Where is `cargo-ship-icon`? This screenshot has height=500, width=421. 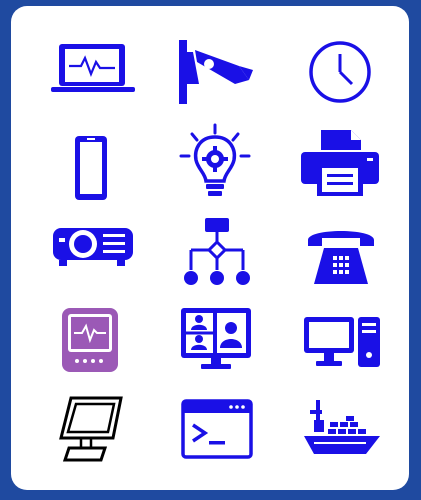
cargo-ship-icon is located at coordinates (342, 428).